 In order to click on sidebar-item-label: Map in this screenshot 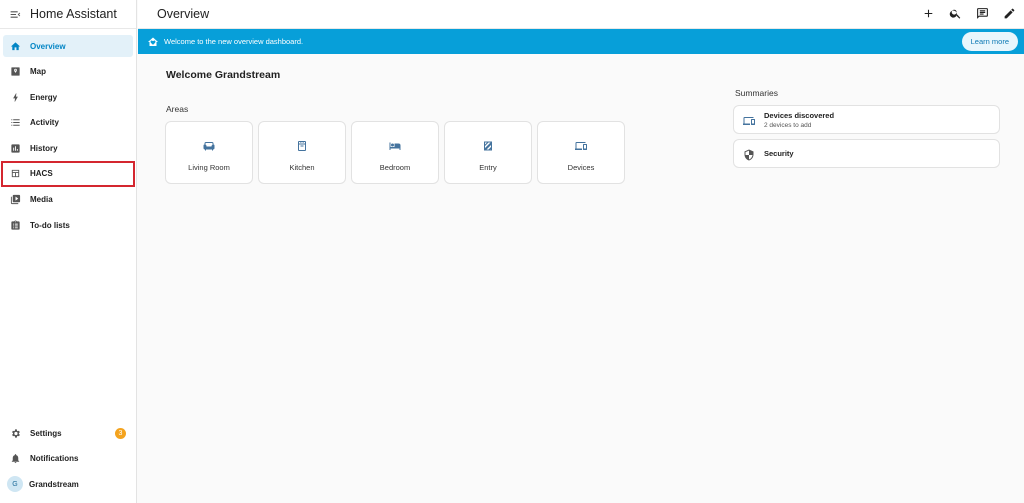, I will do `click(38, 72)`.